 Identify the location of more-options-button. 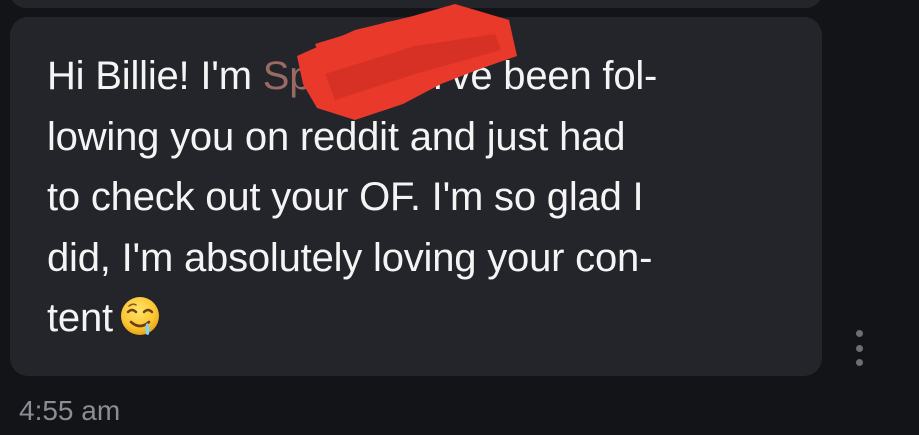
(859, 348).